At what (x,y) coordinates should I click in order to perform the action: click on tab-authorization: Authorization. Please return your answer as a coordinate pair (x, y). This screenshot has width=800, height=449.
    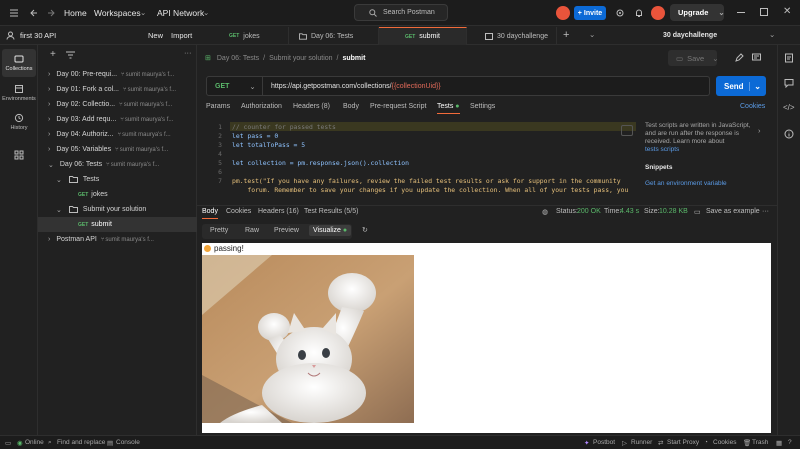
    Looking at the image, I should click on (261, 106).